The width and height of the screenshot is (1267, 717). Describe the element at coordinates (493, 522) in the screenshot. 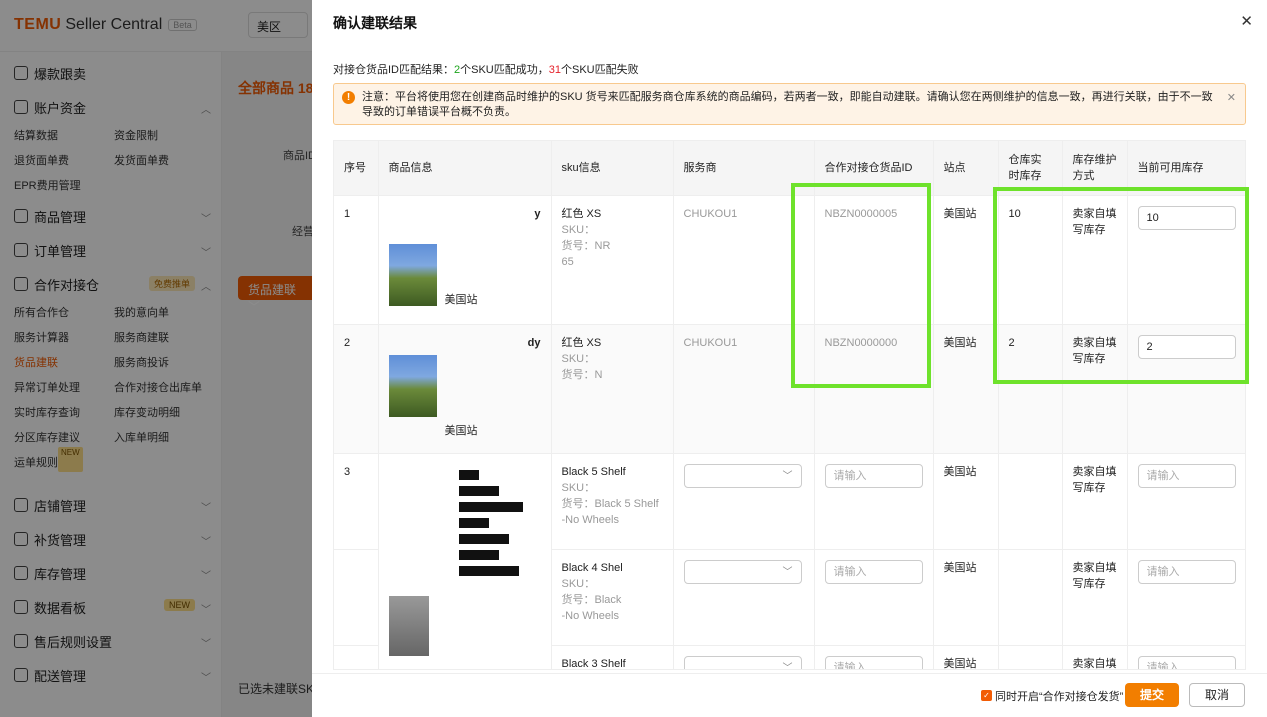

I see `product-redacted` at that location.